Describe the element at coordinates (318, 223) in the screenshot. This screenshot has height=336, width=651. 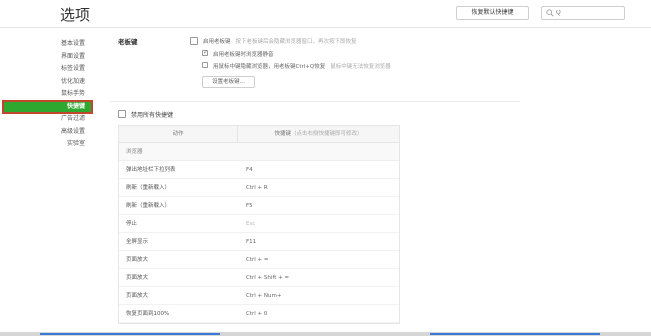
I see `shortcut-key-cell: Esc` at that location.